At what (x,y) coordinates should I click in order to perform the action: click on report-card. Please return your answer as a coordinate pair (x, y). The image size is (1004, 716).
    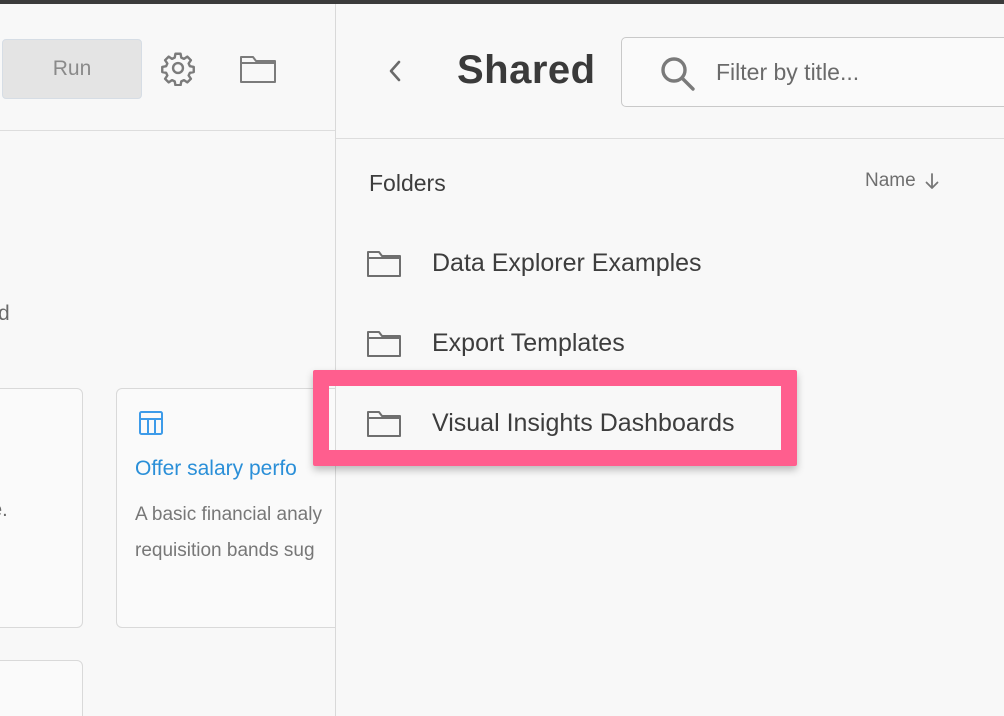
    Looking at the image, I should click on (41, 688).